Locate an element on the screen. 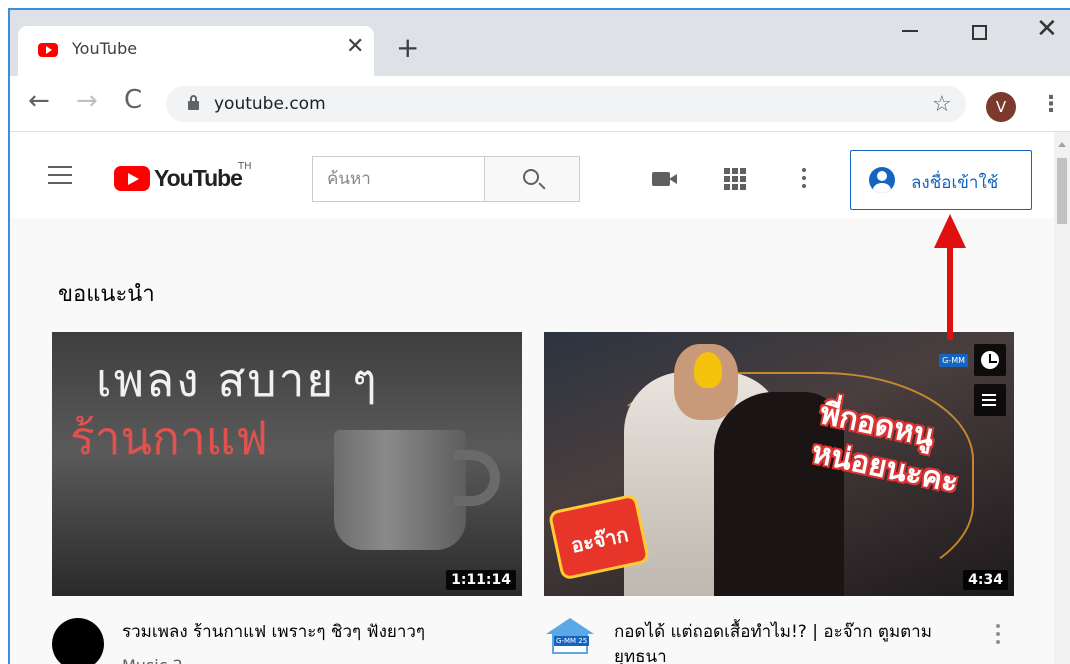 The height and width of the screenshot is (664, 1070). settings-more-icon is located at coordinates (804, 180).